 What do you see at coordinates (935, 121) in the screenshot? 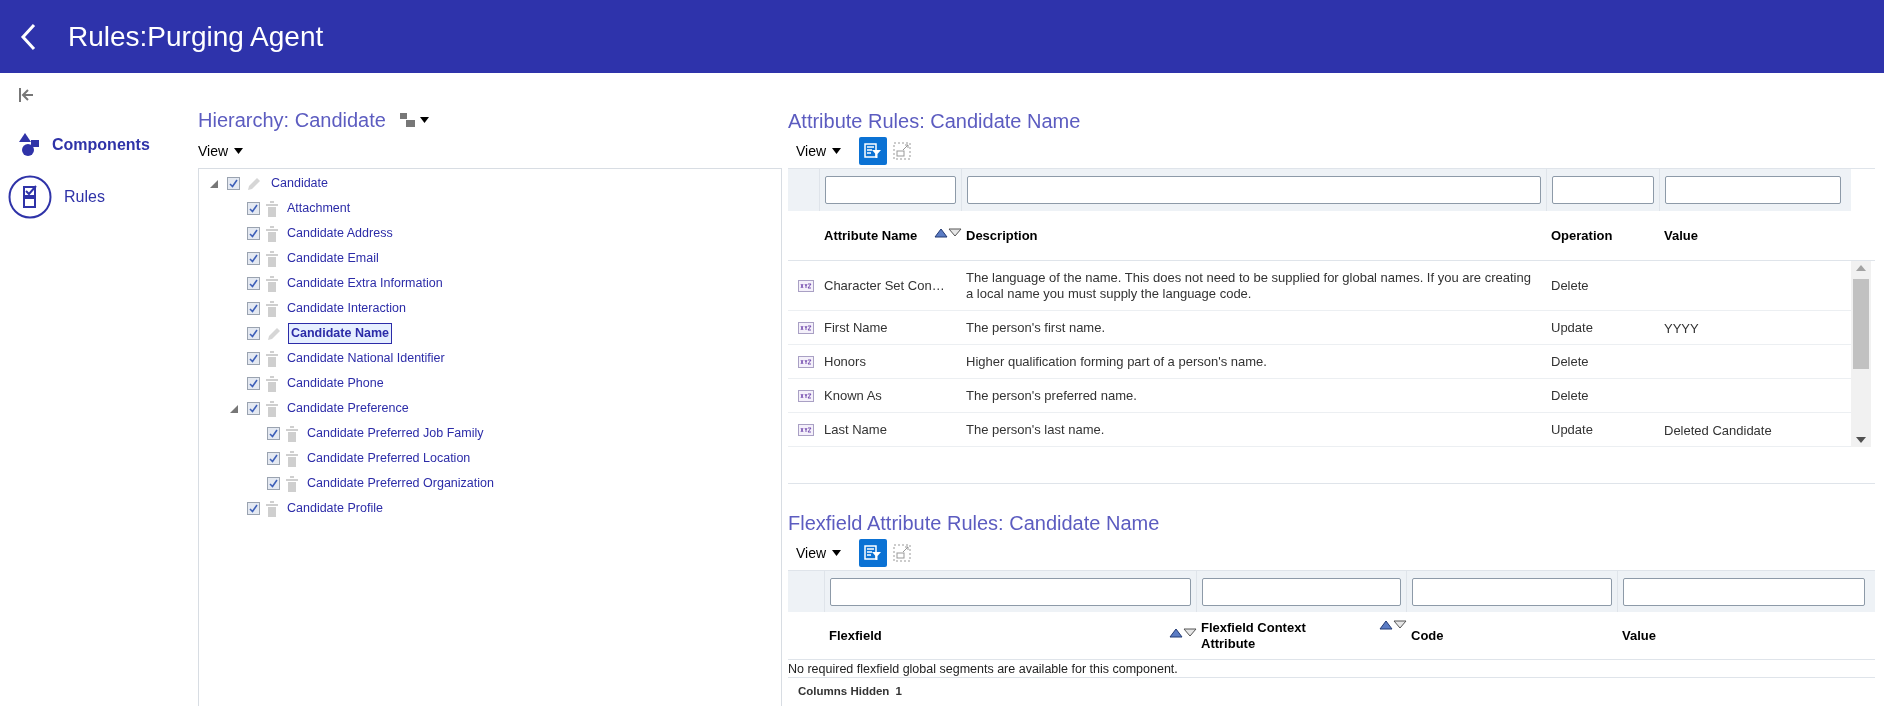
I see `attribute-rules-title: Attribute Rules: Candidate Name` at bounding box center [935, 121].